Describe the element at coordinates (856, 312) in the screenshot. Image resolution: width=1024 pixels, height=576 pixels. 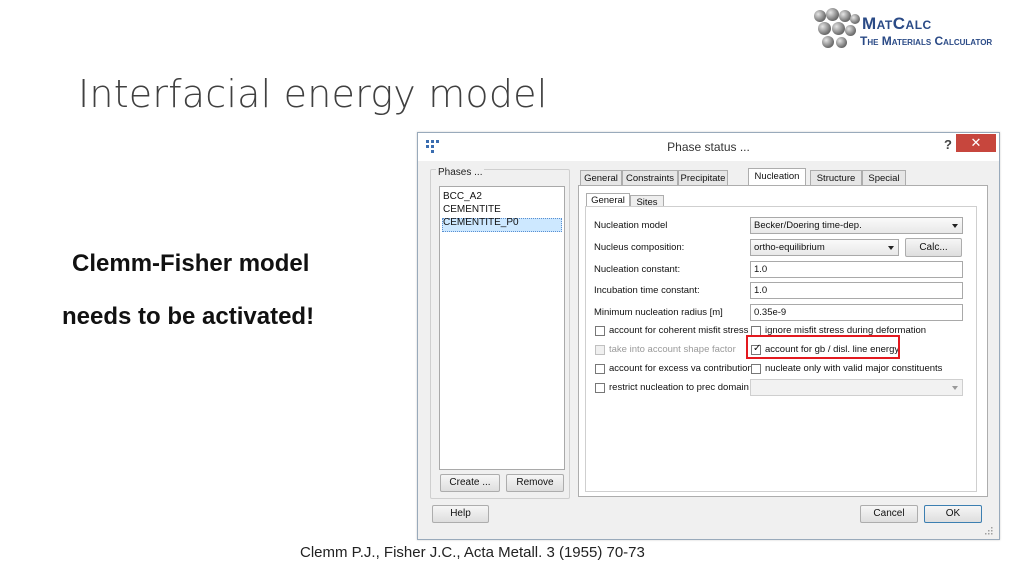
I see `min-radius-field: 0.35e-9` at that location.